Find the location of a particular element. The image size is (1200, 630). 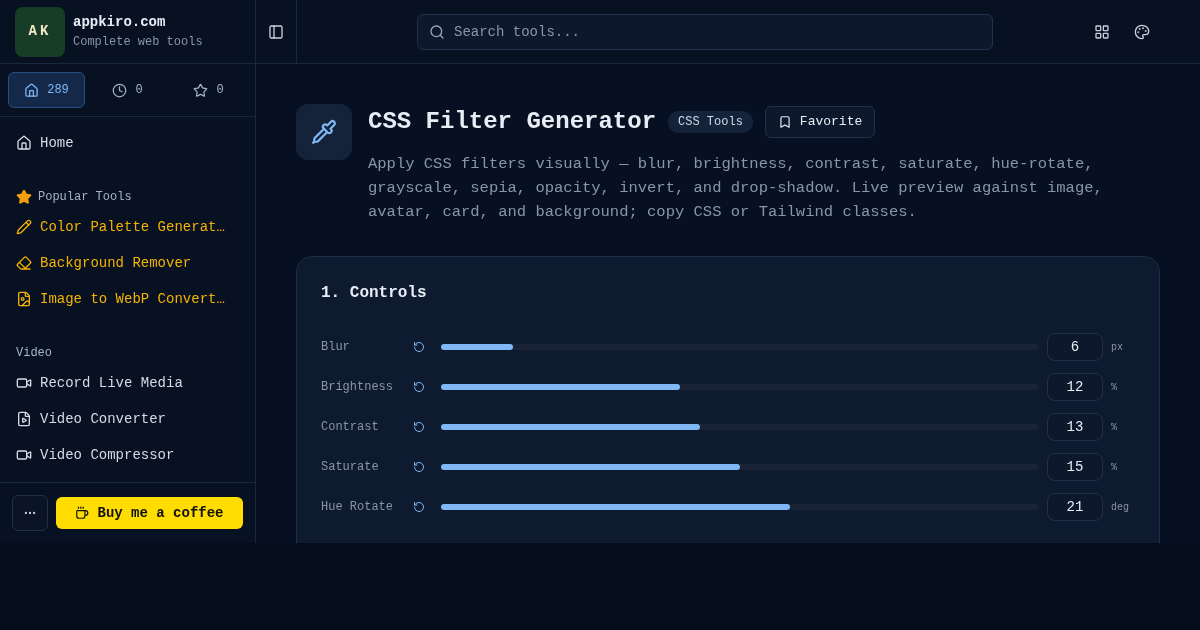

section-heading: Popular Tools is located at coordinates (85, 197).